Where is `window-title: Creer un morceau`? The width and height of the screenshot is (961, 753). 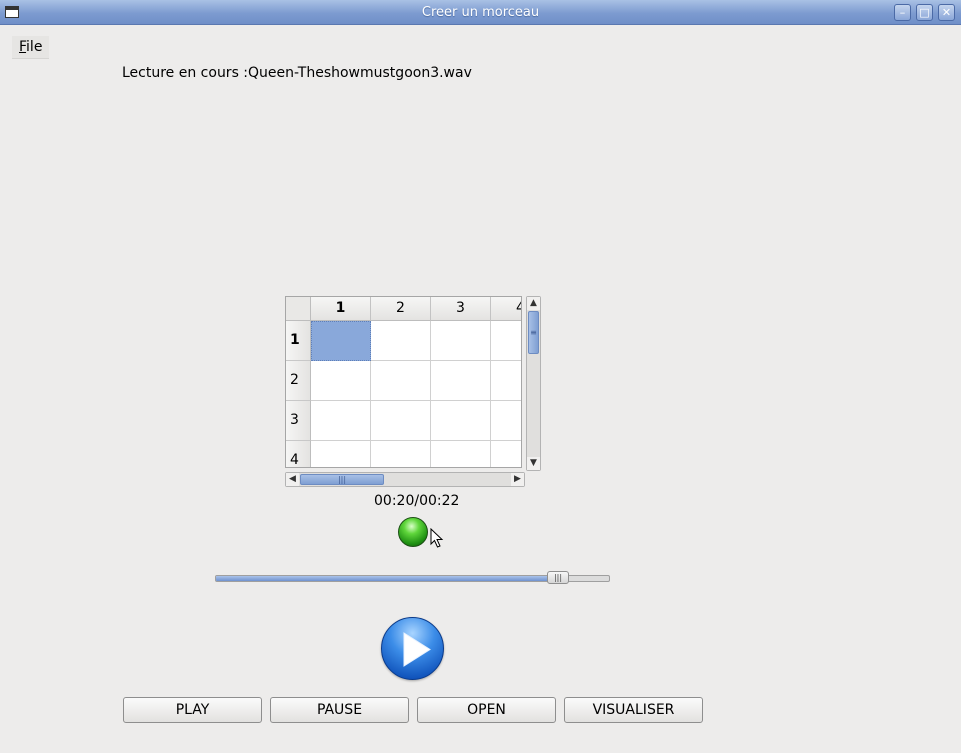 window-title: Creer un morceau is located at coordinates (480, 12).